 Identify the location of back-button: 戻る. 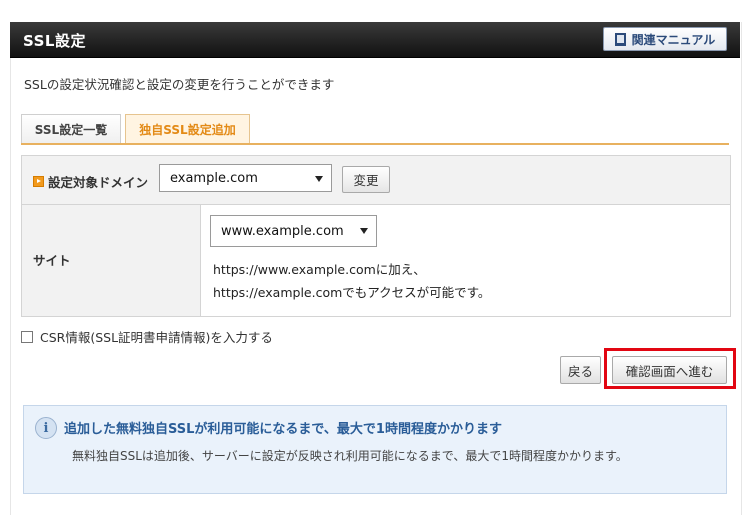
(580, 370).